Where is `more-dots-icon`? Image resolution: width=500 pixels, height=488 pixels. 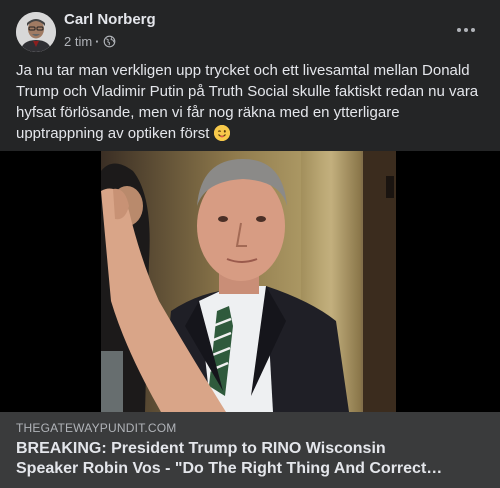
more-dots-icon is located at coordinates (459, 30).